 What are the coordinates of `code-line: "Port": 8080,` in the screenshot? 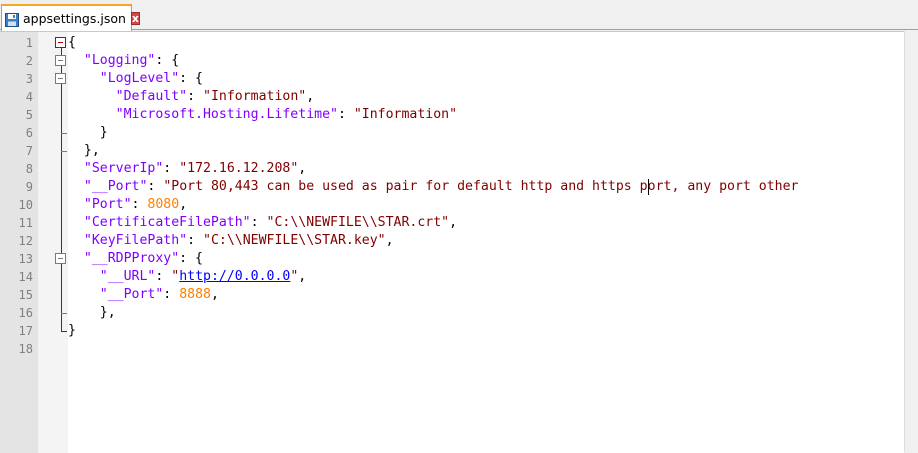 It's located at (127, 205).